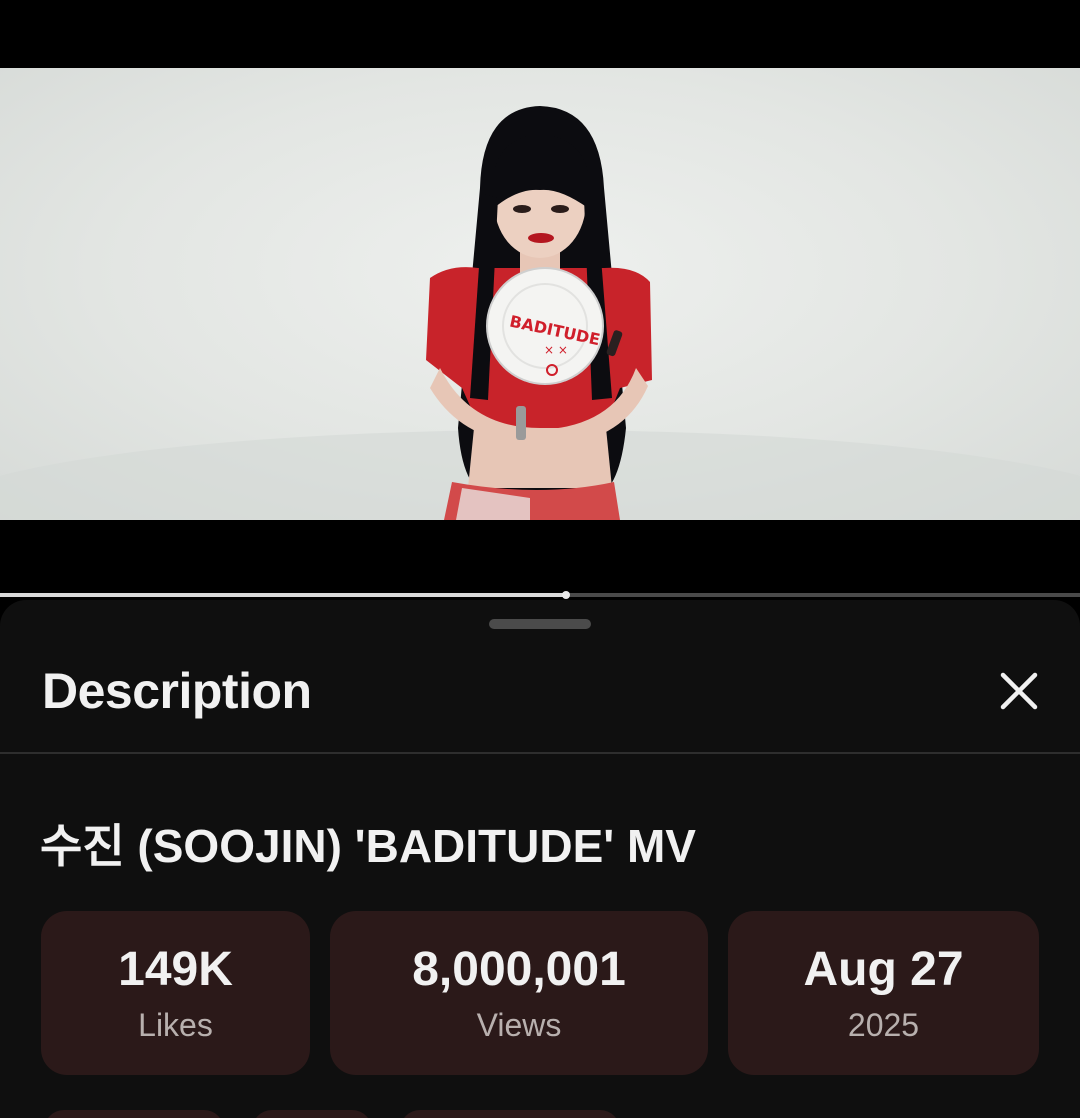 This screenshot has height=1118, width=1080. Describe the element at coordinates (368, 846) in the screenshot. I see `video-title: 수진 (SOOJIN) 'BADITUDE' MV` at that location.